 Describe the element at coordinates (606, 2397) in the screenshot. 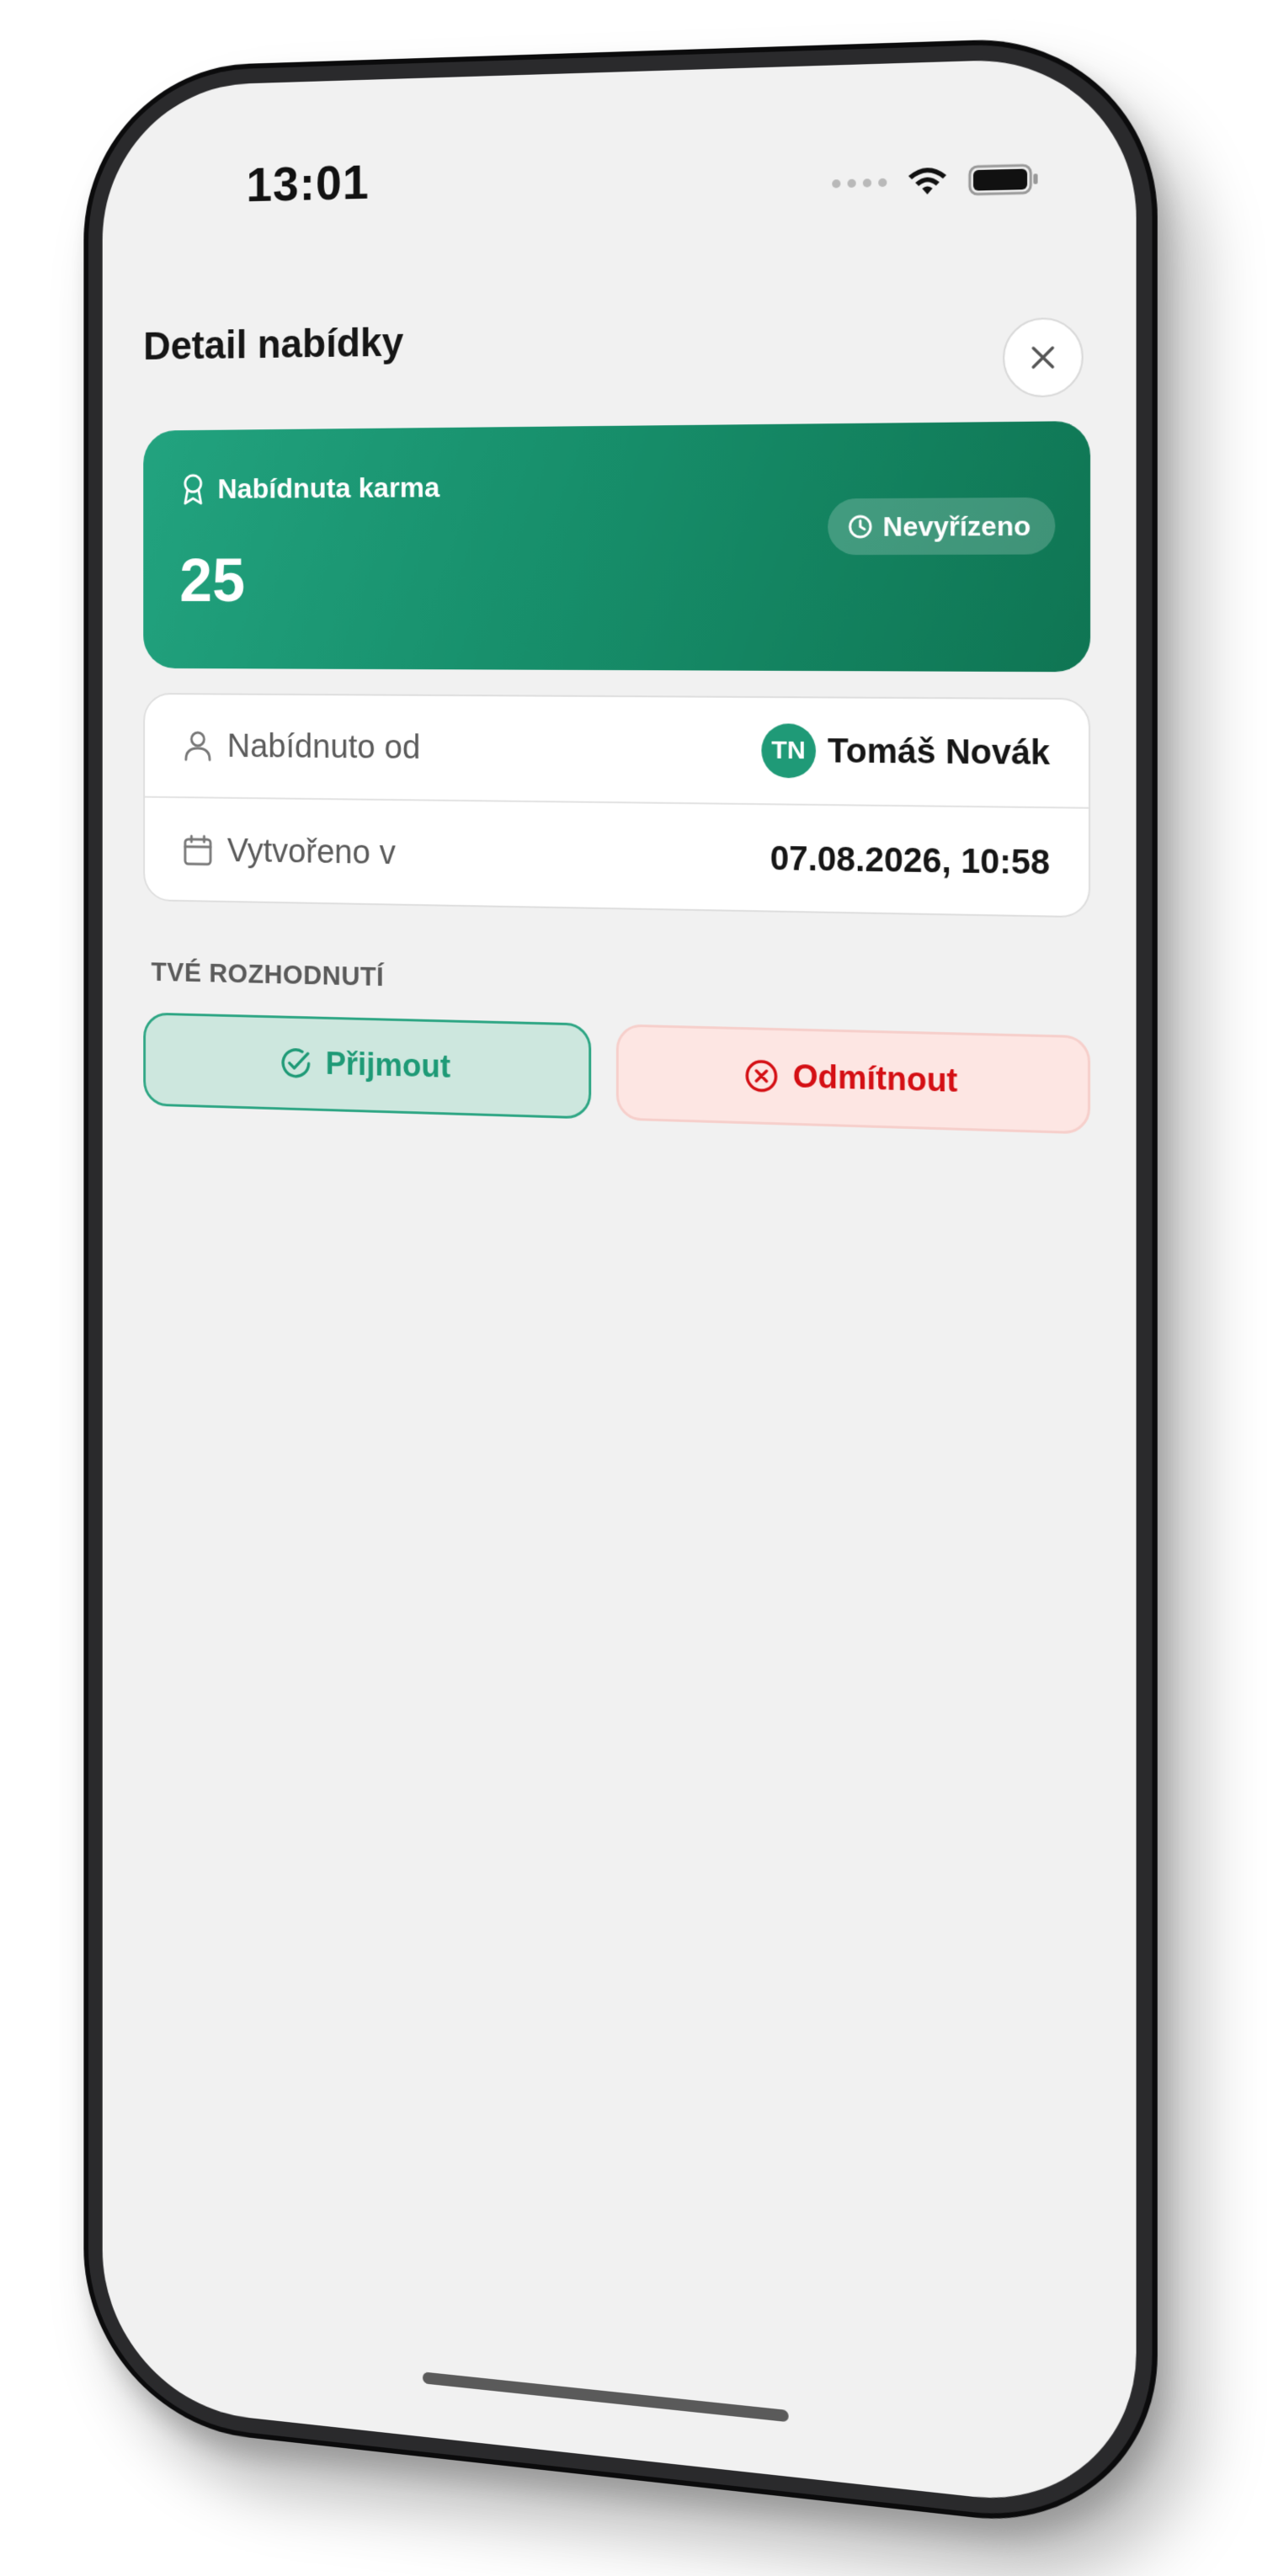

I see `home-indicator` at that location.